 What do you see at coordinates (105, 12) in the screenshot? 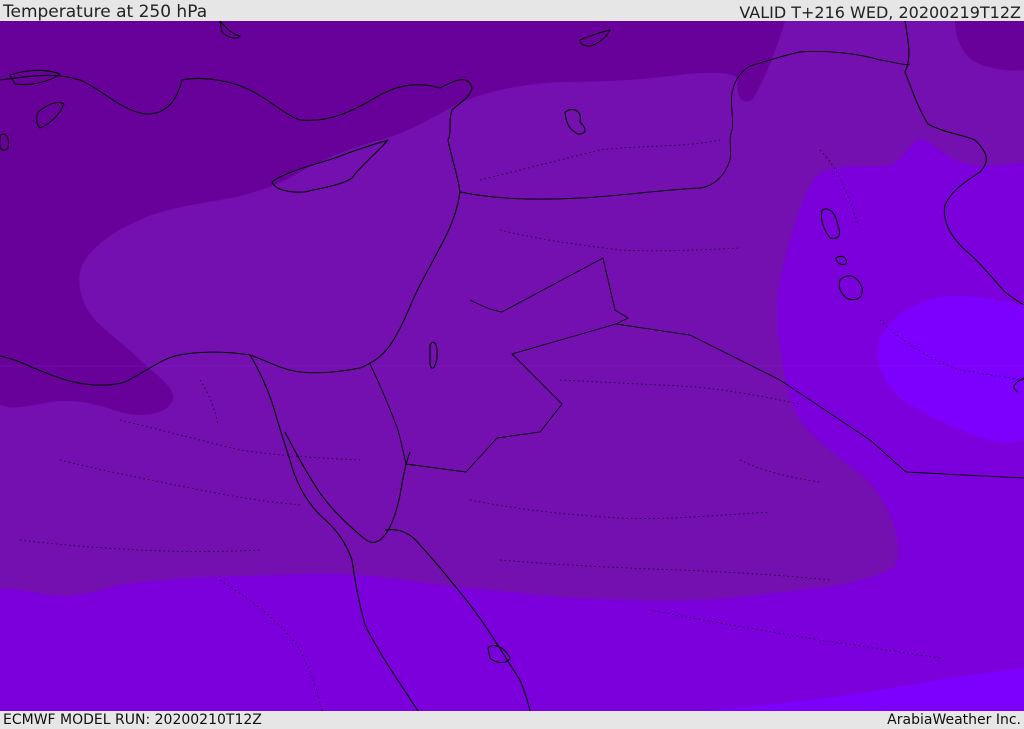
I see `map-title: Temperature at 250 hPa` at bounding box center [105, 12].